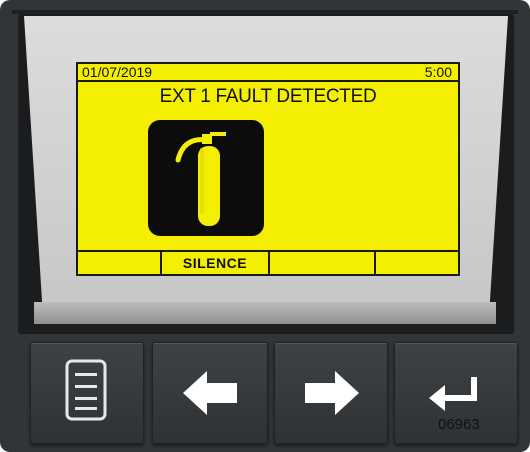 The width and height of the screenshot is (530, 452). What do you see at coordinates (117, 72) in the screenshot?
I see `lcd-date: 01/07/2019` at bounding box center [117, 72].